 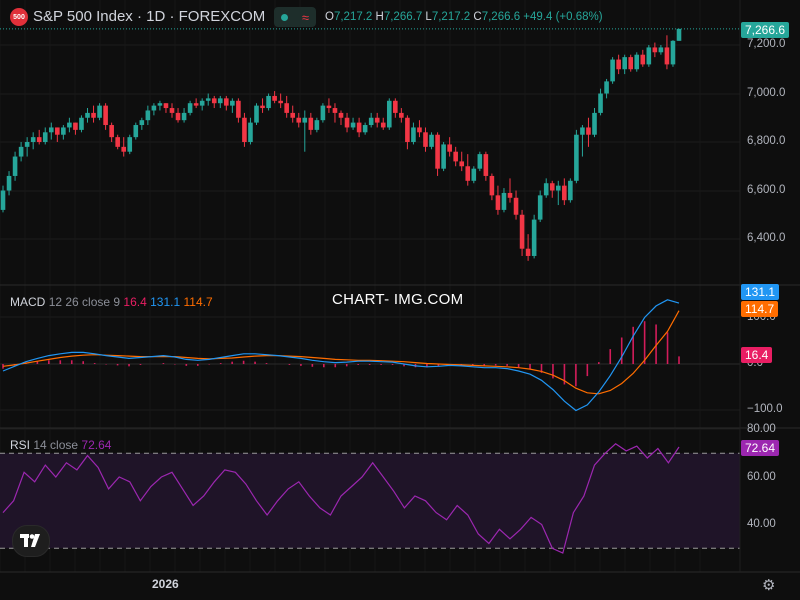 I want to click on settings-gear-icon: ⚙, so click(x=768, y=585).